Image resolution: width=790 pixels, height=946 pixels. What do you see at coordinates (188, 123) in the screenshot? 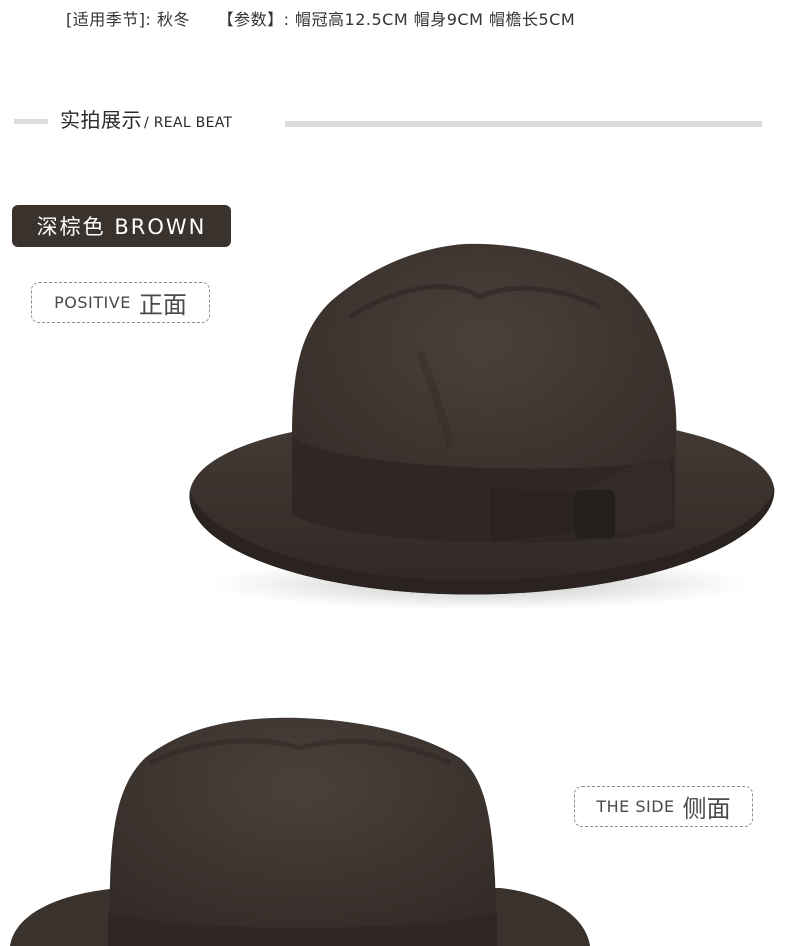
I see `section-title-en: / REAL BEAT` at bounding box center [188, 123].